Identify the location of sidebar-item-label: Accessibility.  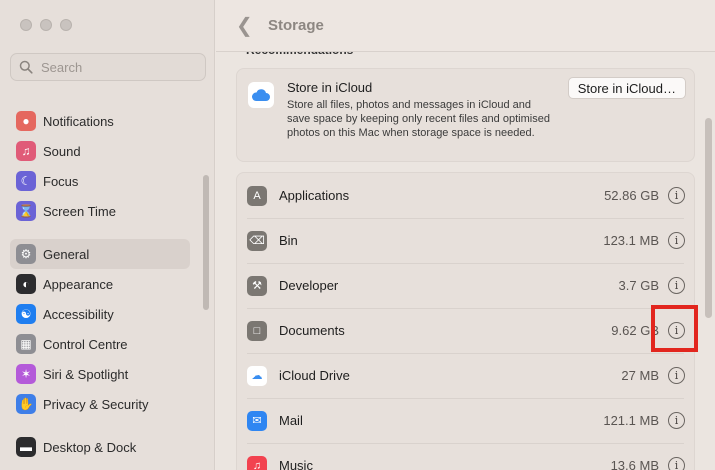
(78, 314).